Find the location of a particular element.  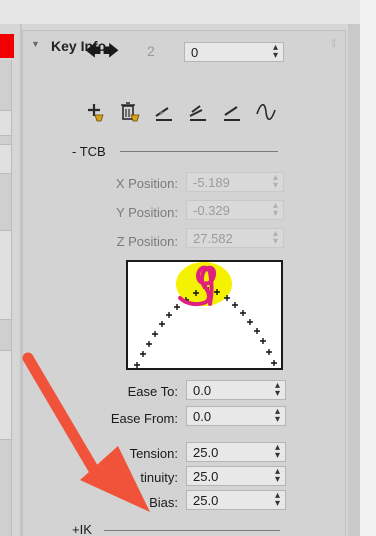

window-edge is located at coordinates (368, 268).